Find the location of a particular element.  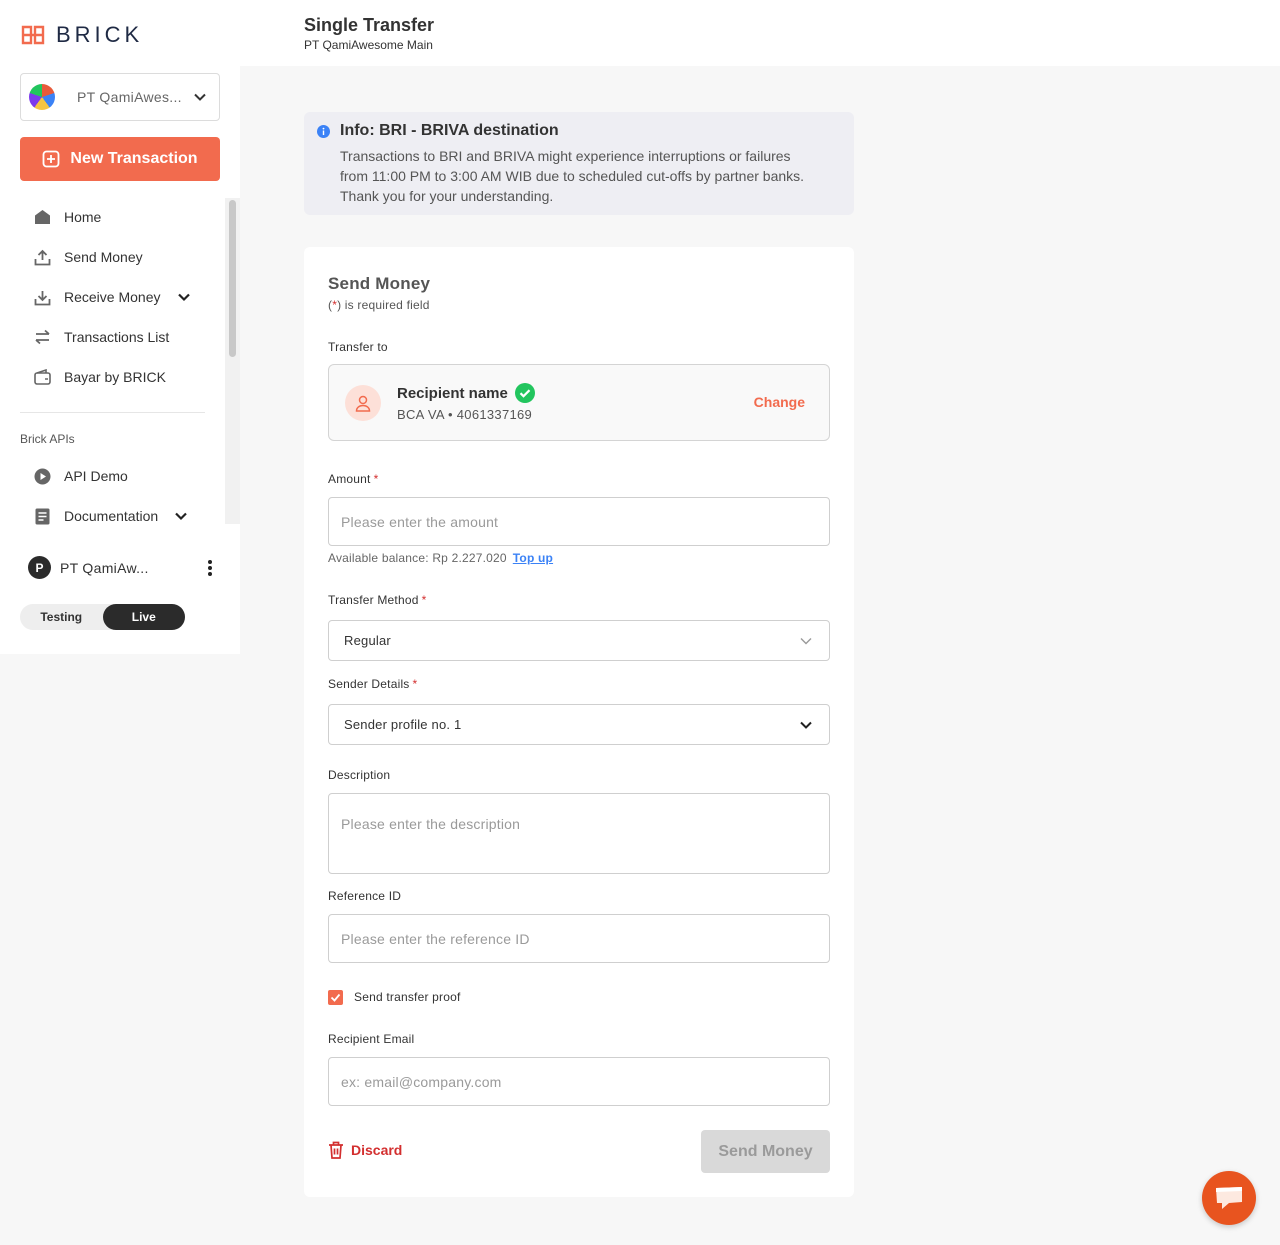

amount-label-text: Amount is located at coordinates (349, 479).